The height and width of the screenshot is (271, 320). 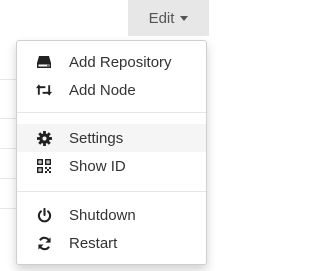 I want to click on menu-item-show-id: Show ID, so click(x=111, y=166).